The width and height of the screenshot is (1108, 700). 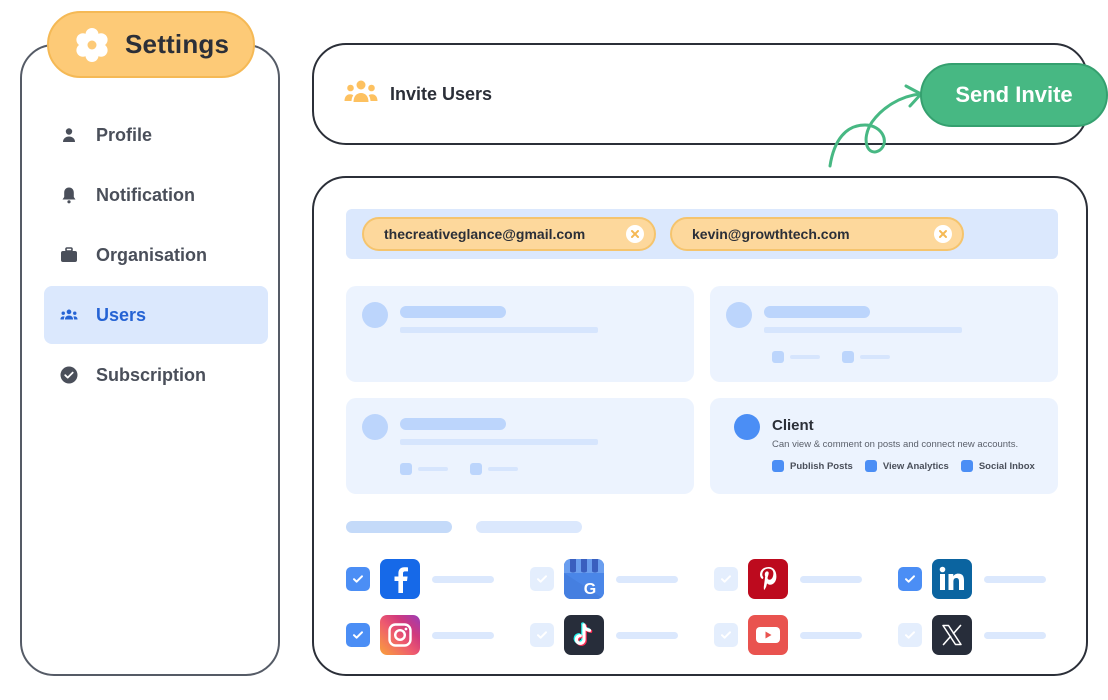 What do you see at coordinates (441, 93) in the screenshot?
I see `invite-users-title: Invite Users` at bounding box center [441, 93].